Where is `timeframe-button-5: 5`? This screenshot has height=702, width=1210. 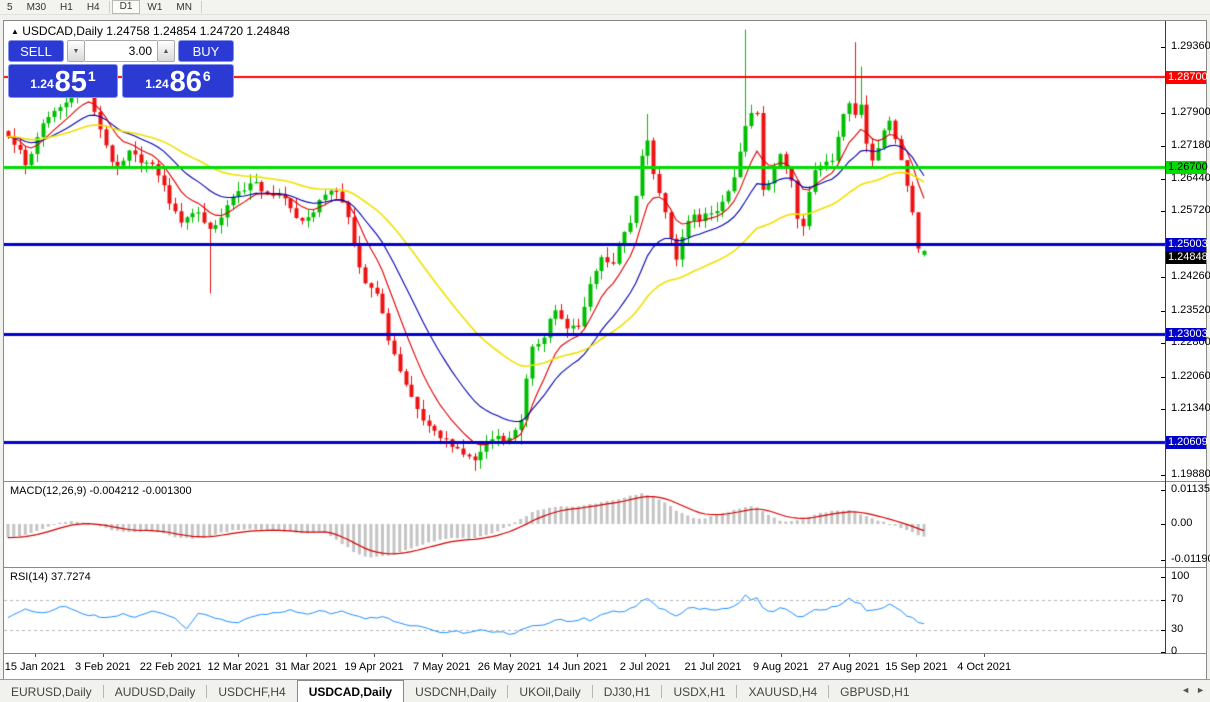 timeframe-button-5: 5 is located at coordinates (10, 7).